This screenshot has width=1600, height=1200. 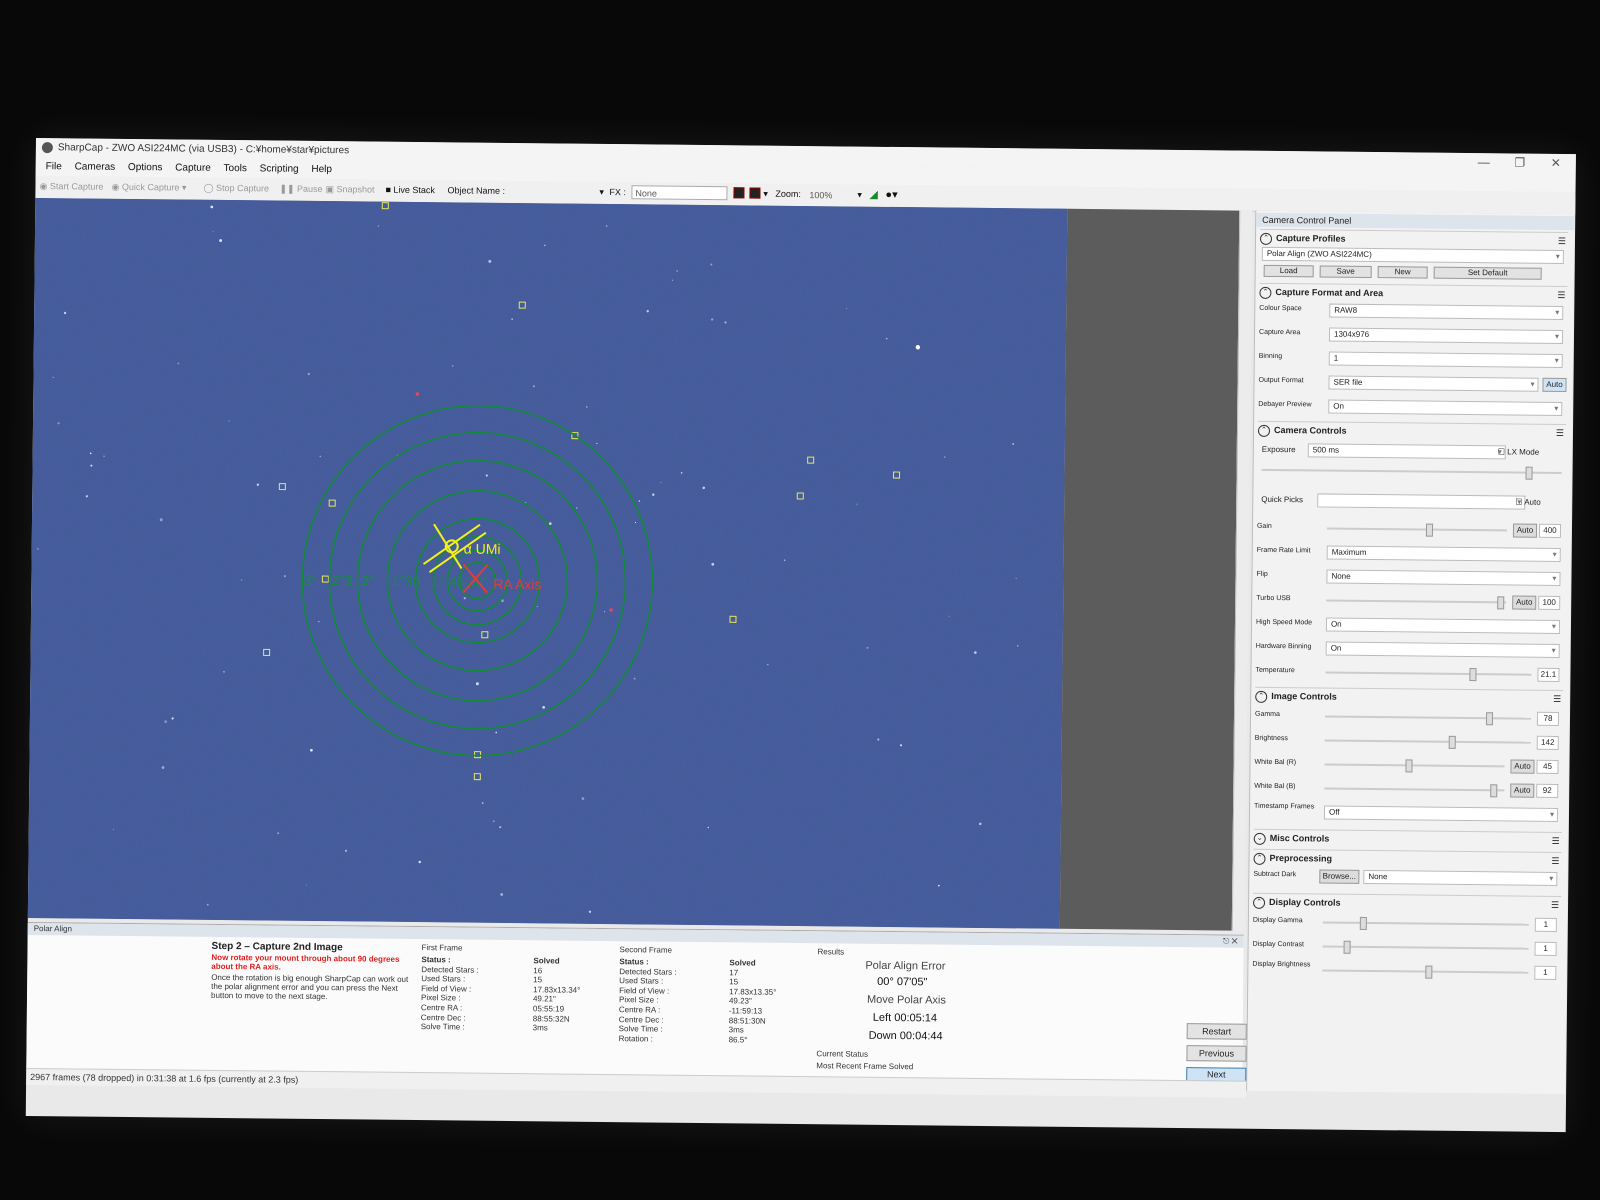 I want to click on white-bal-r-slider-knob, so click(x=1409, y=766).